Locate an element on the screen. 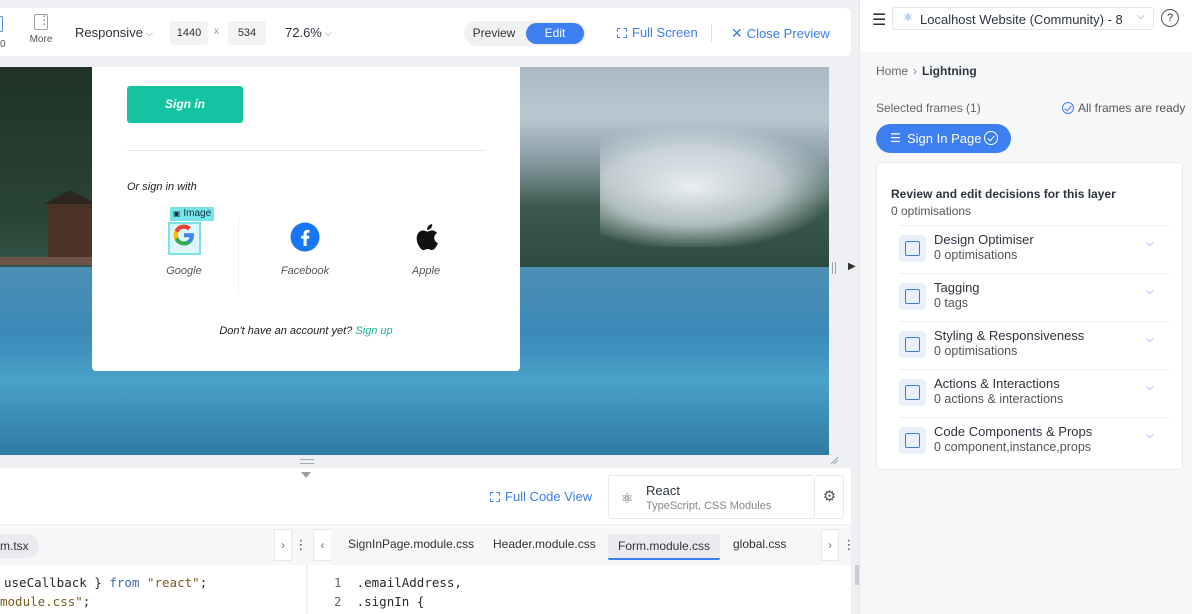 Image resolution: width=1192 pixels, height=614 pixels. code-line: 1 .emailAddress, is located at coordinates (398, 582).